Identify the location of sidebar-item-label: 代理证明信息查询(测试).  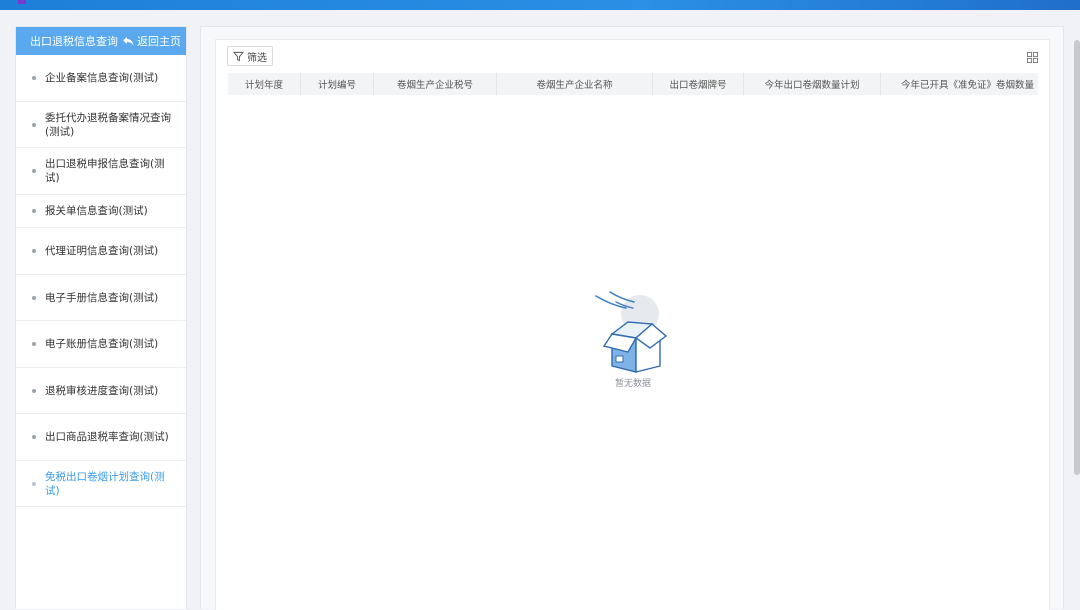
(102, 251).